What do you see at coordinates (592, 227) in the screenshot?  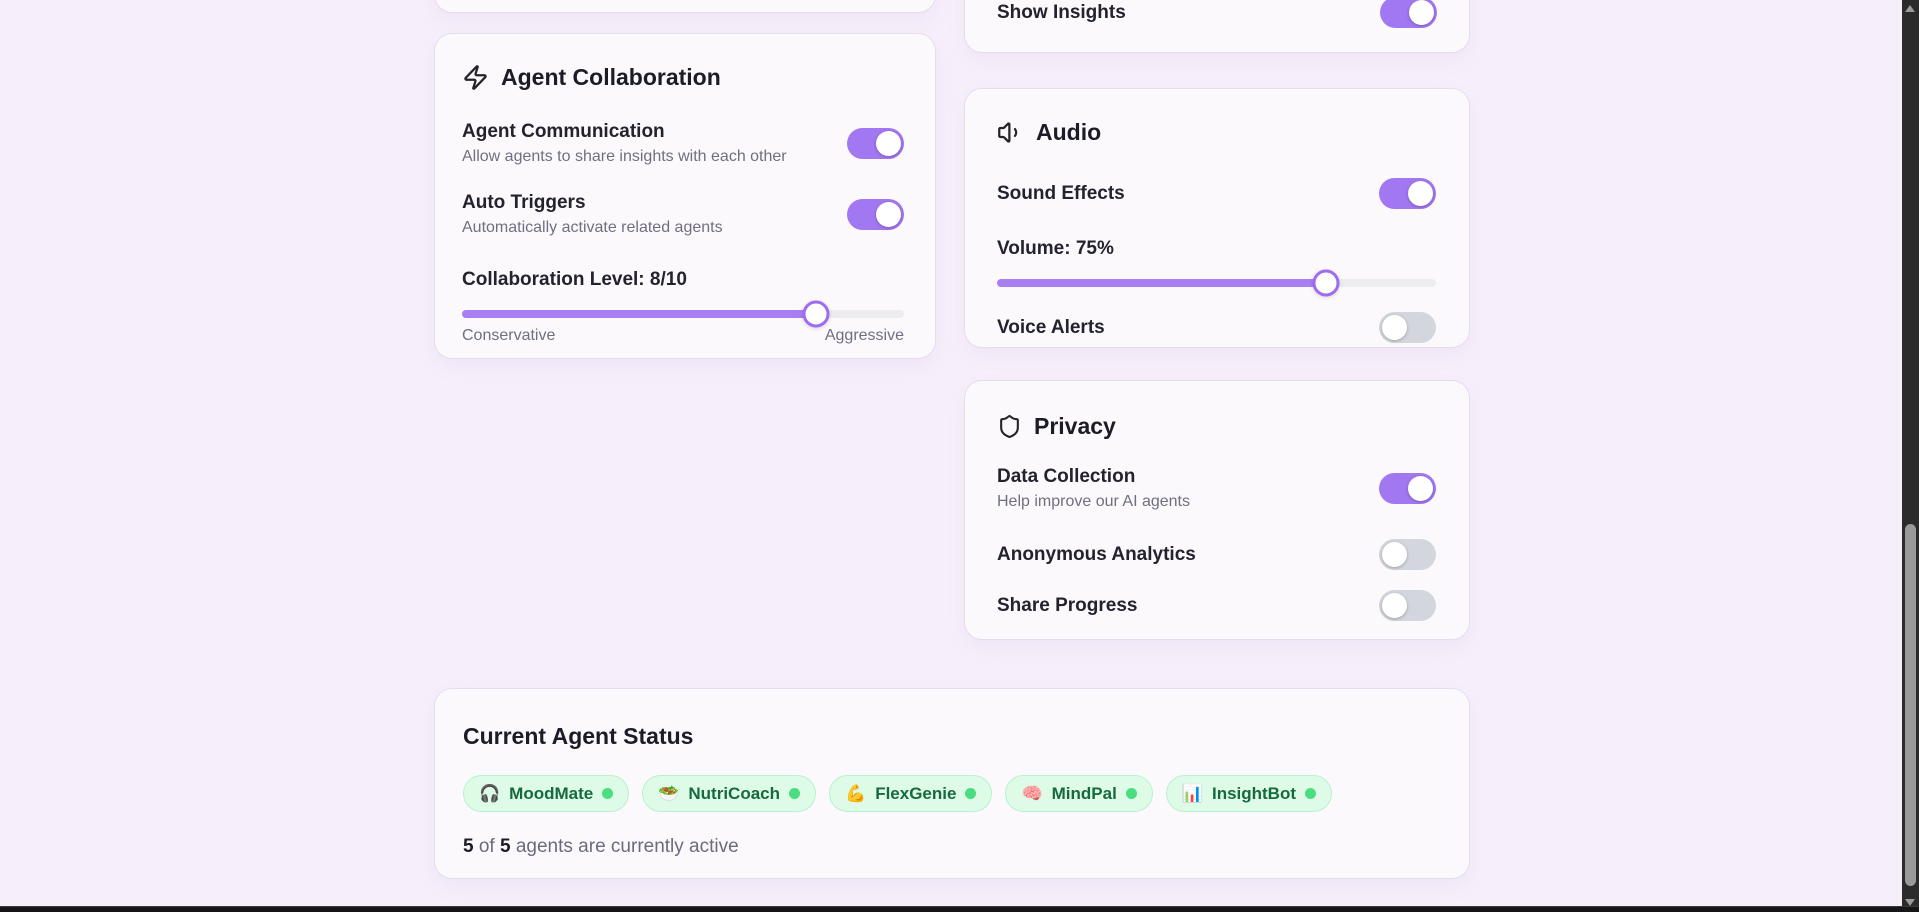 I see `setting-description: Automatically activate related agents` at bounding box center [592, 227].